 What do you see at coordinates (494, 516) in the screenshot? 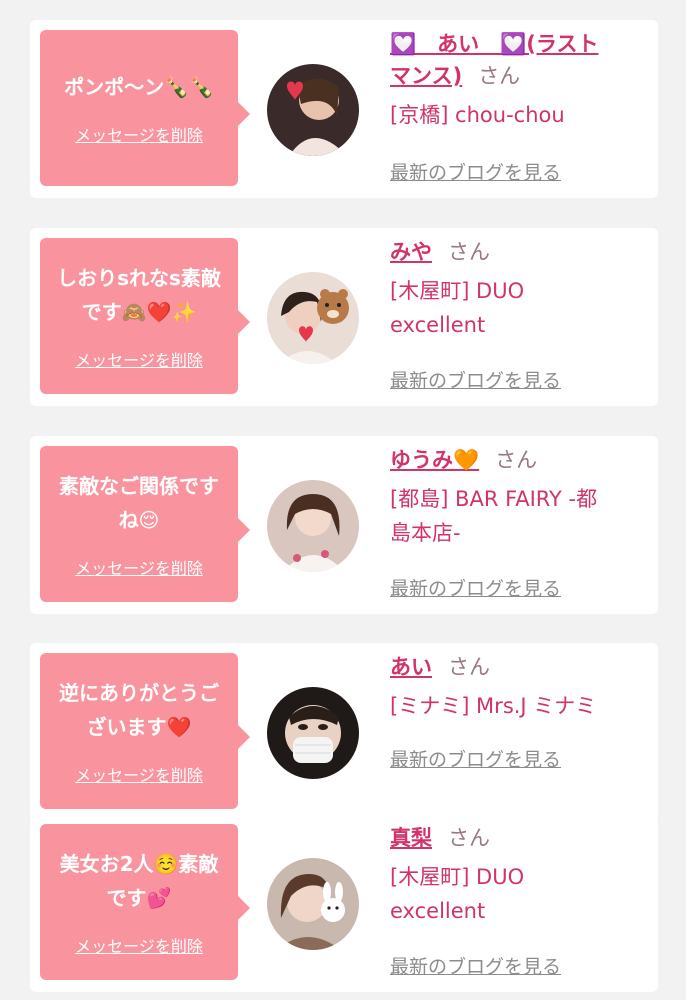
I see `shop-label: [都島] BAR FAIRY -都 島本店-` at bounding box center [494, 516].